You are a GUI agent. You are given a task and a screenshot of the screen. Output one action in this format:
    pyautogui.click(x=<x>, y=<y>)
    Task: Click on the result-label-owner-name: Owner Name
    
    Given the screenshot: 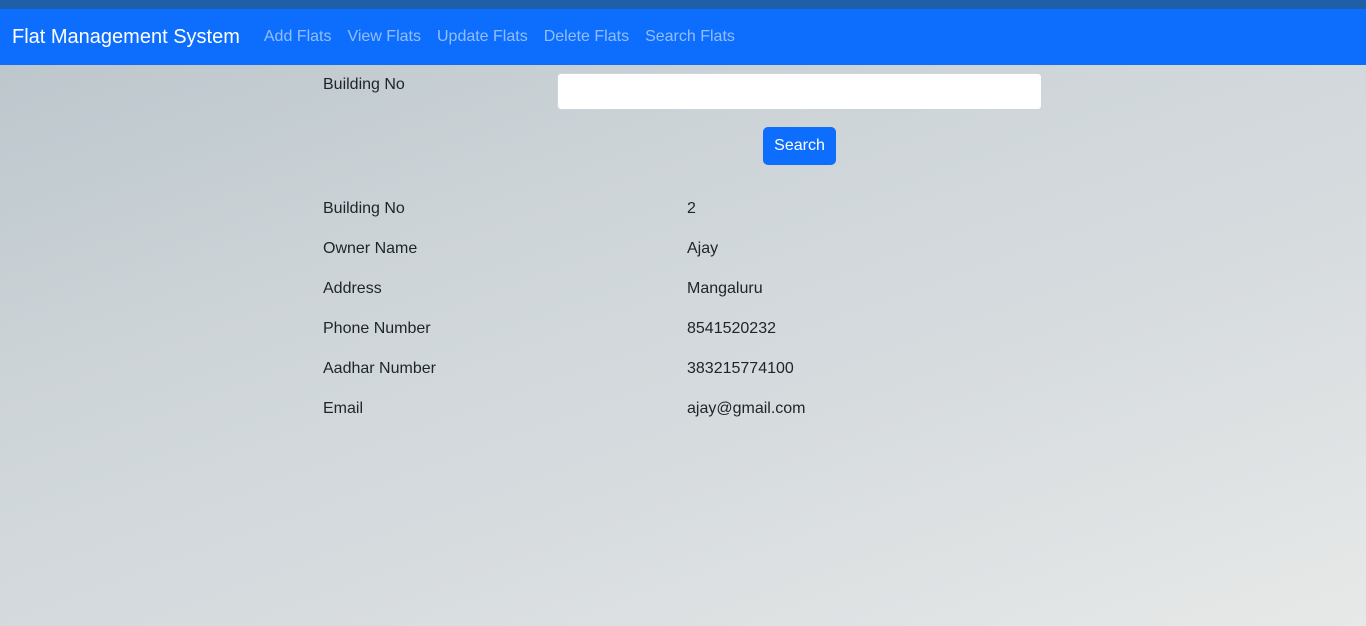 What is the action you would take?
    pyautogui.click(x=370, y=248)
    